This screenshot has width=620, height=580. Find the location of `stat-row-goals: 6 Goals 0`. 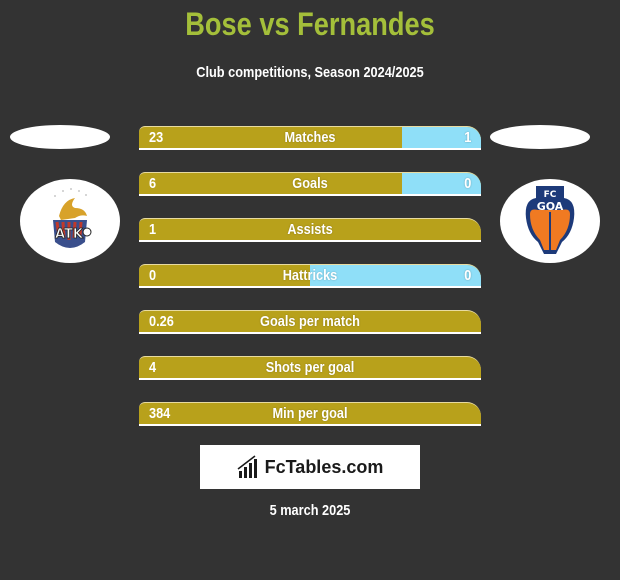

stat-row-goals: 6 Goals 0 is located at coordinates (310, 184).